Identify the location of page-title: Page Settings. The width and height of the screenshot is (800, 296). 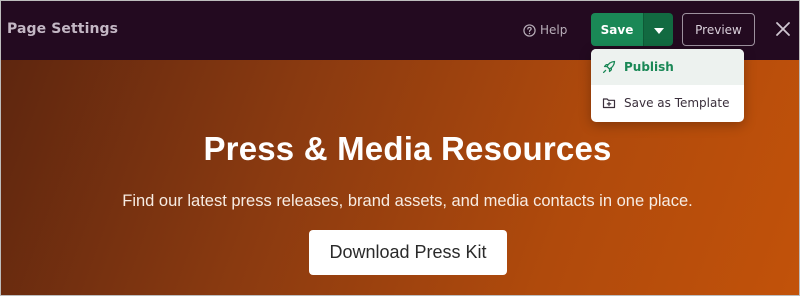
(63, 29).